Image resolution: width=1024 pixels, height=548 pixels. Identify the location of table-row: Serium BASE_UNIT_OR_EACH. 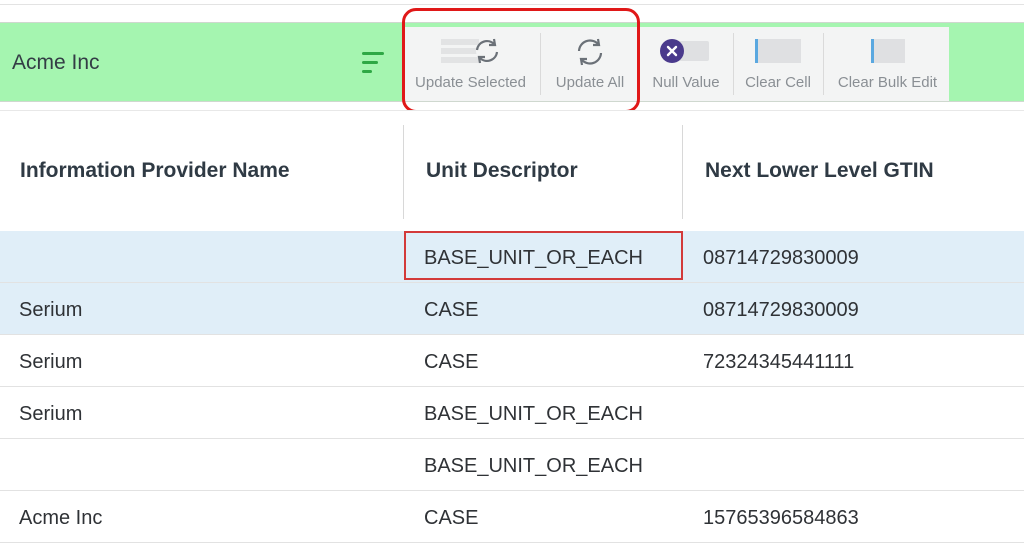
(512, 413).